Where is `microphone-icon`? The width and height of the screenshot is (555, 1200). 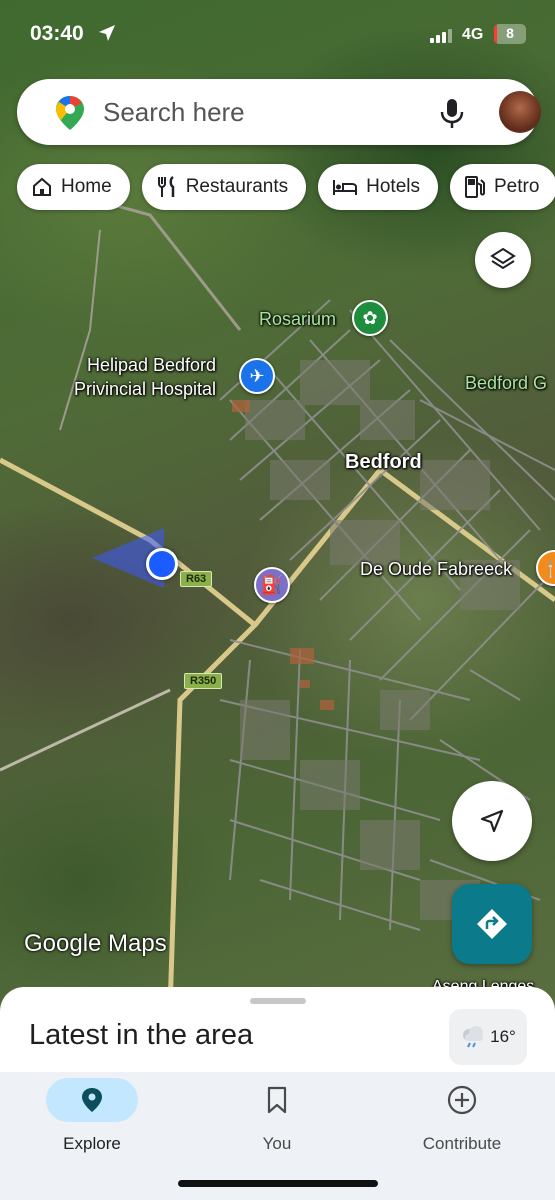 microphone-icon is located at coordinates (452, 113).